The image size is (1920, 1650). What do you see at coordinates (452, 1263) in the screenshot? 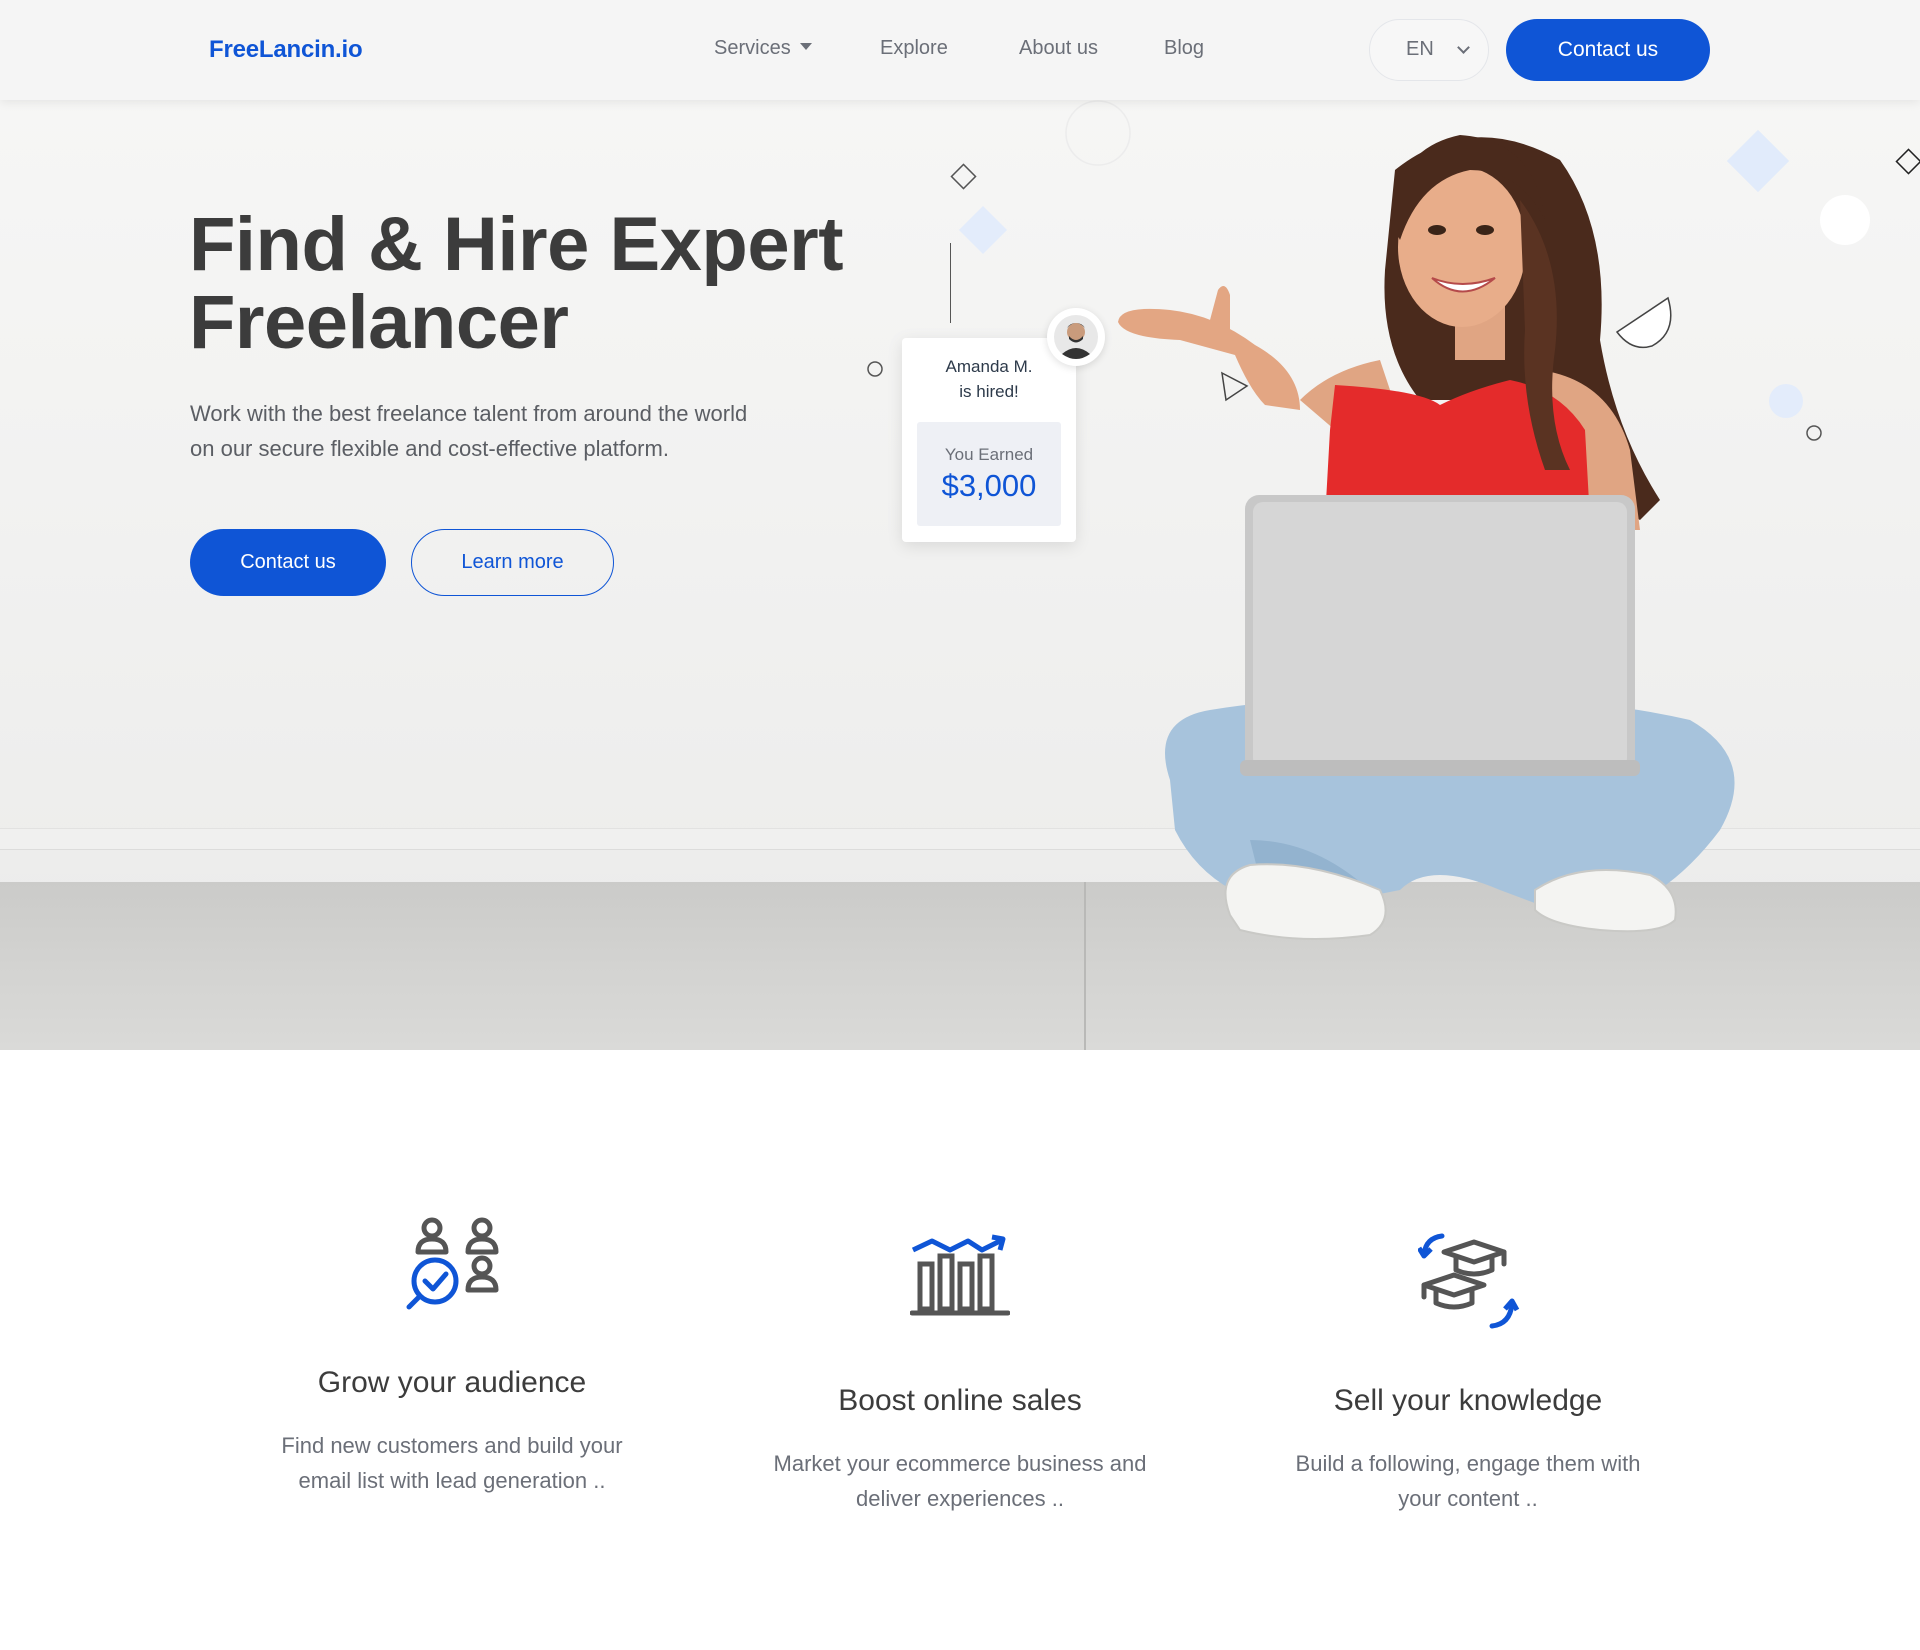
I see `audience-icon` at bounding box center [452, 1263].